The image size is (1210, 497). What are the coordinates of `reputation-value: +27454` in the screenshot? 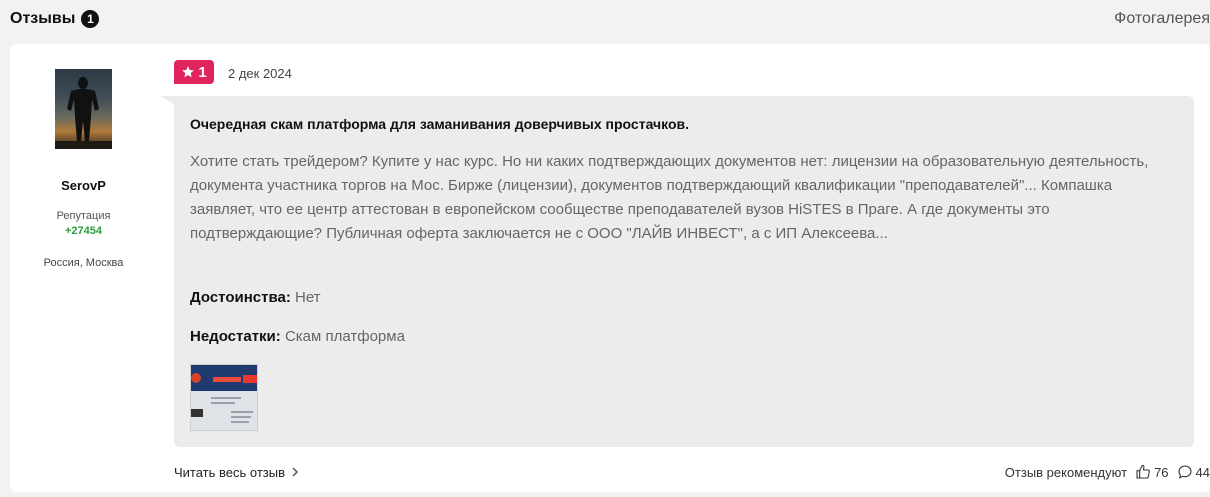 It's located at (83, 231).